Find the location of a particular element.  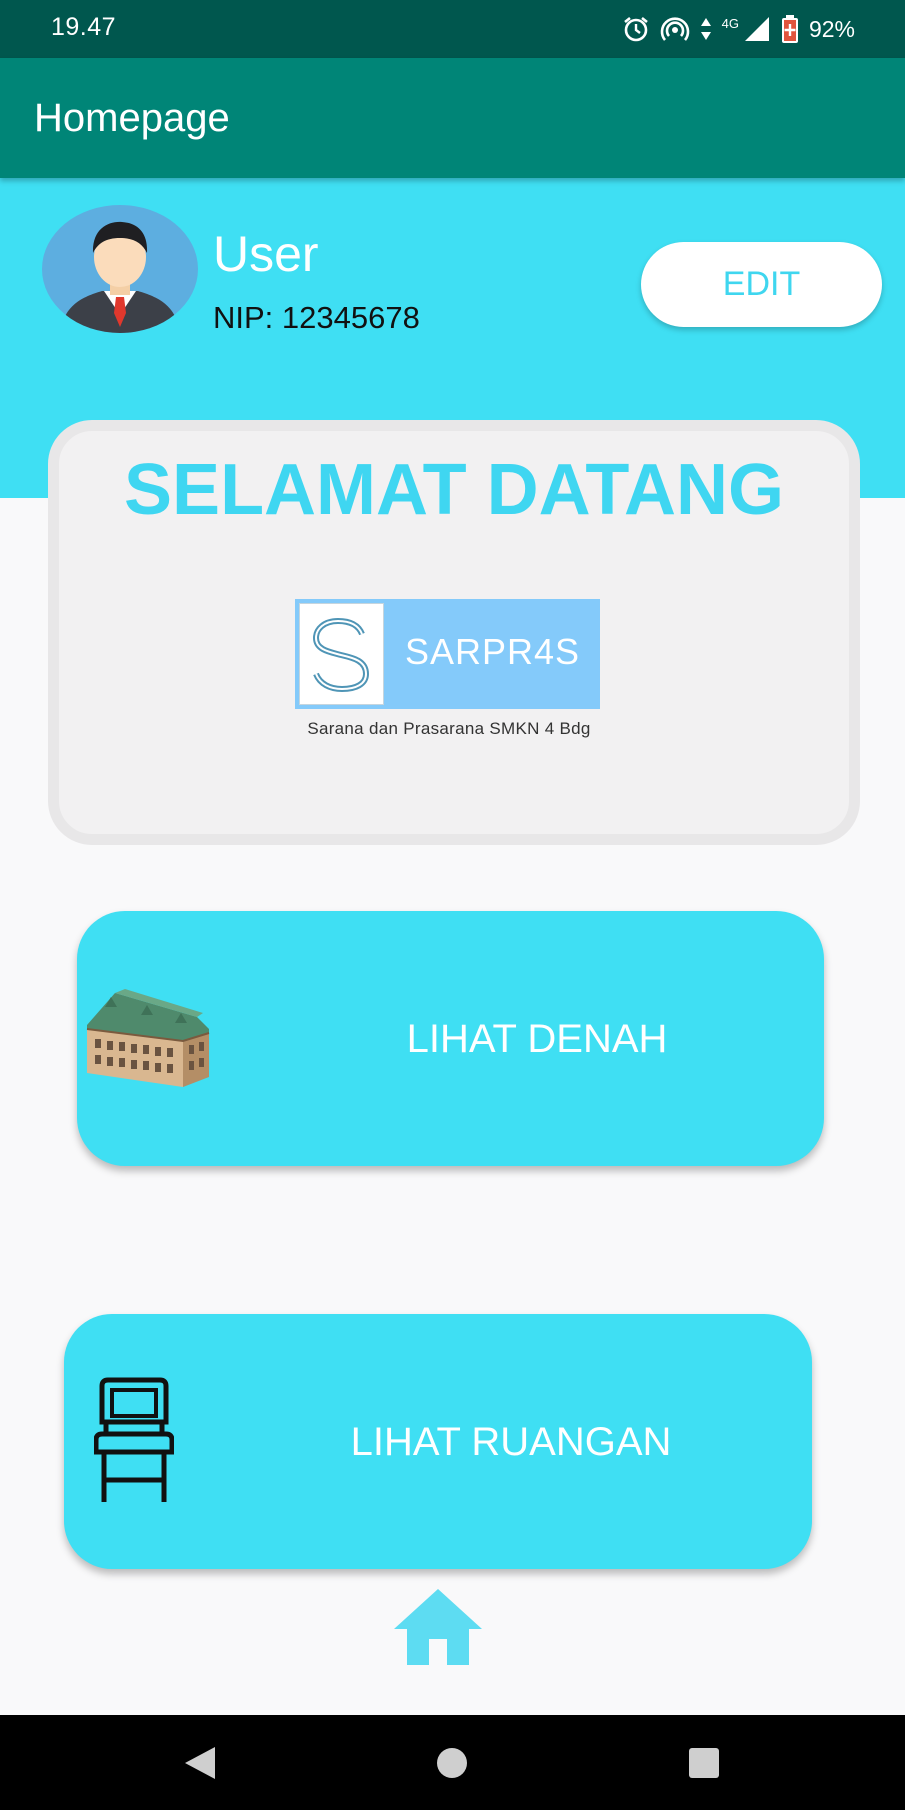

logo-s-mark is located at coordinates (341, 654).